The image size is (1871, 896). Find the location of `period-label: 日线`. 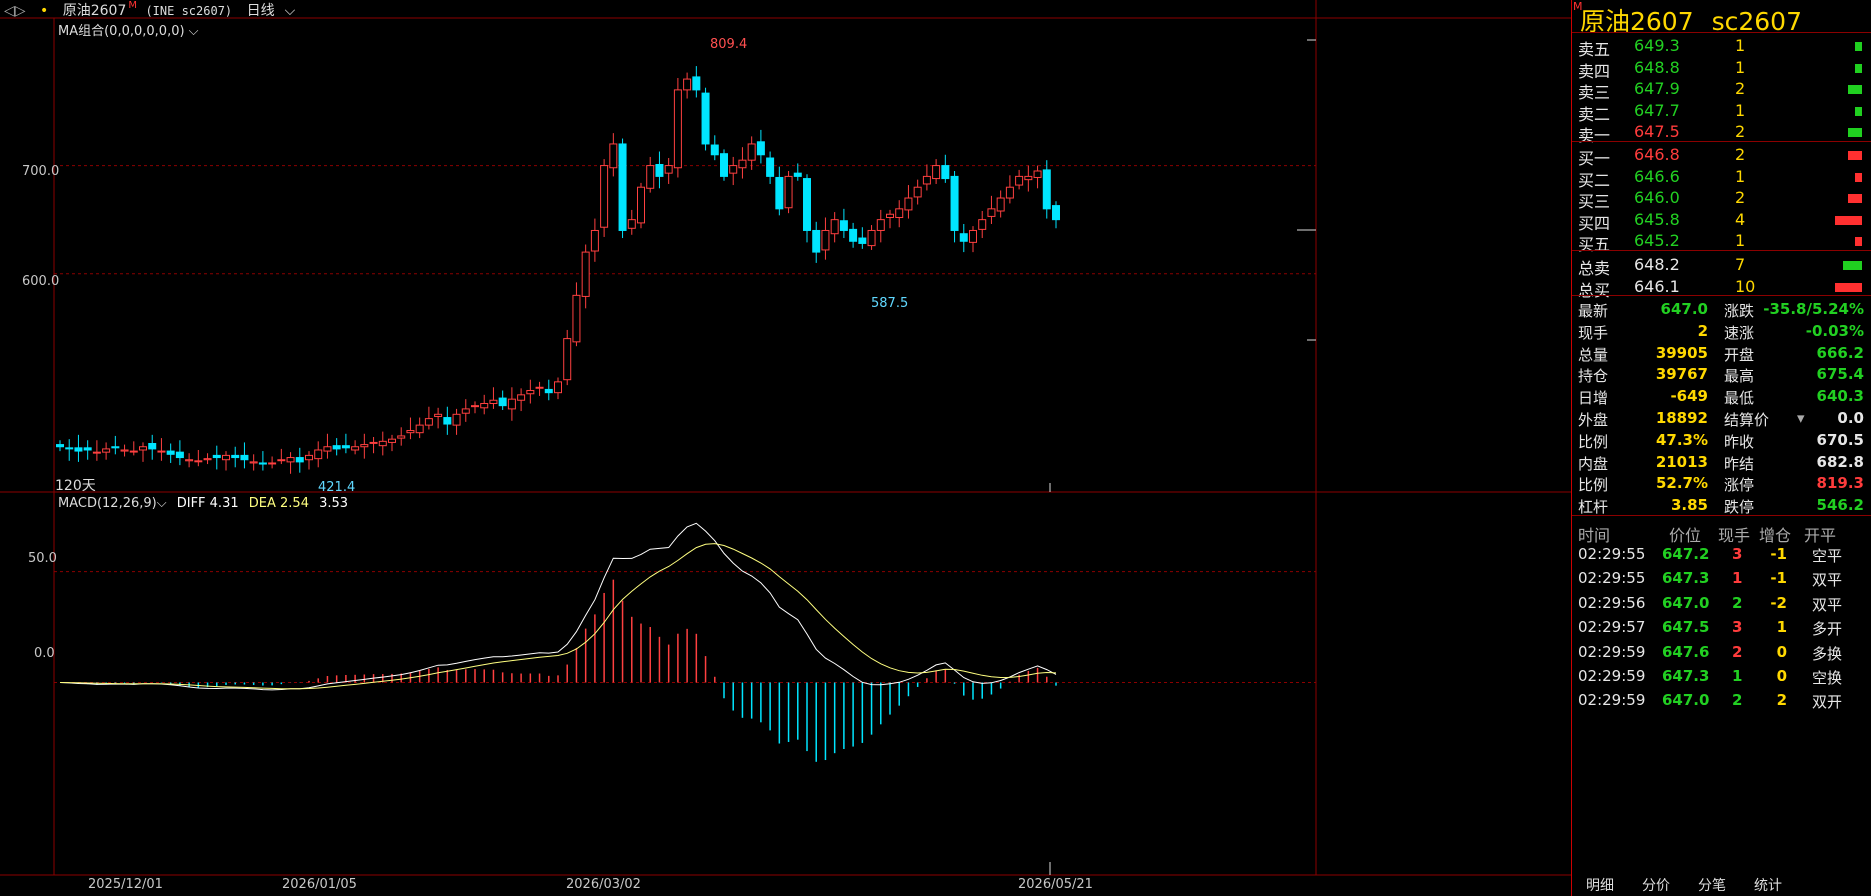

period-label: 日线 is located at coordinates (260, 11).